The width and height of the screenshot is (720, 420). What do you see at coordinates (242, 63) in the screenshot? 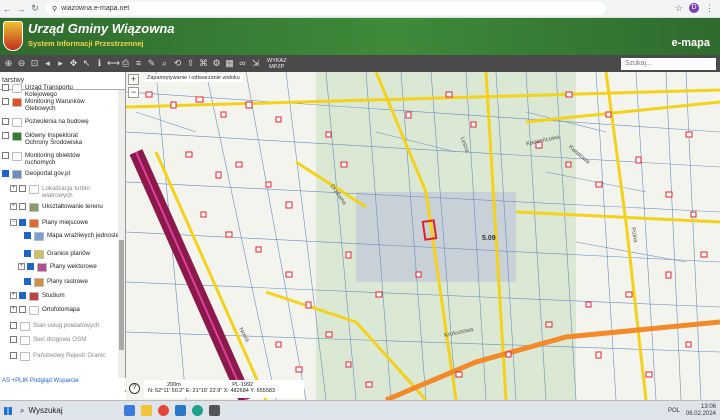
I see `link-icon: ∞` at bounding box center [242, 63].